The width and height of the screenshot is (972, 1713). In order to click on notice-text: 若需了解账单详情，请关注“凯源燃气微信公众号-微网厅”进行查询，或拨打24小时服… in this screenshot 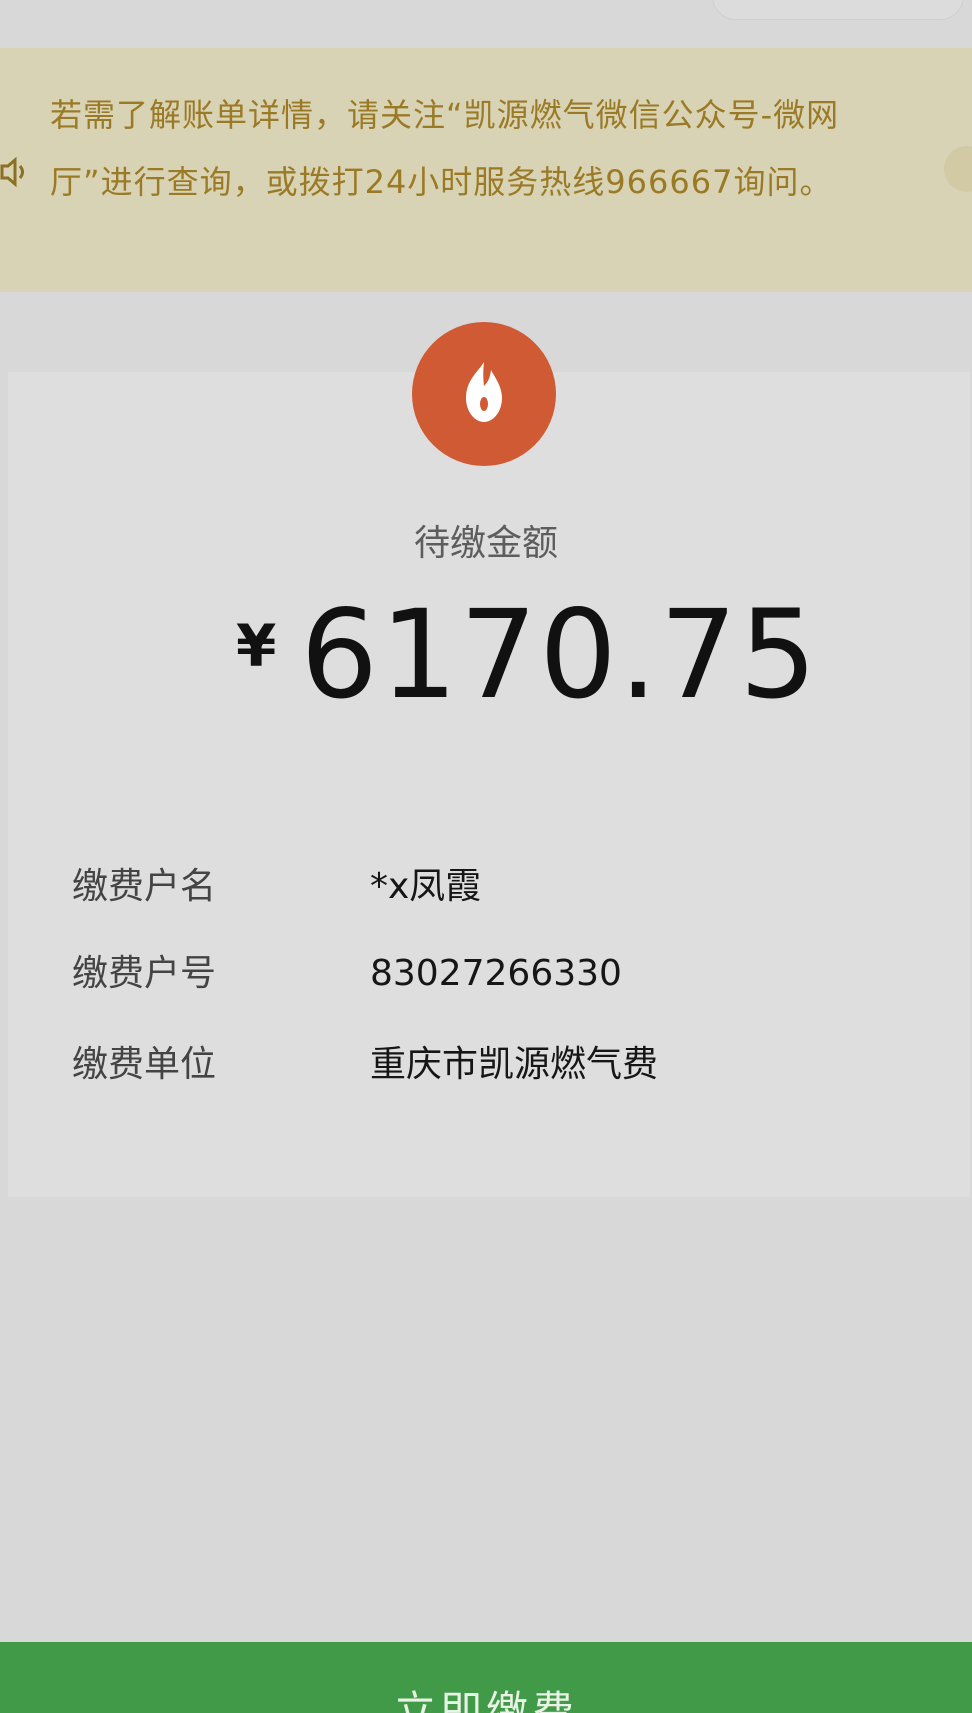, I will do `click(445, 148)`.